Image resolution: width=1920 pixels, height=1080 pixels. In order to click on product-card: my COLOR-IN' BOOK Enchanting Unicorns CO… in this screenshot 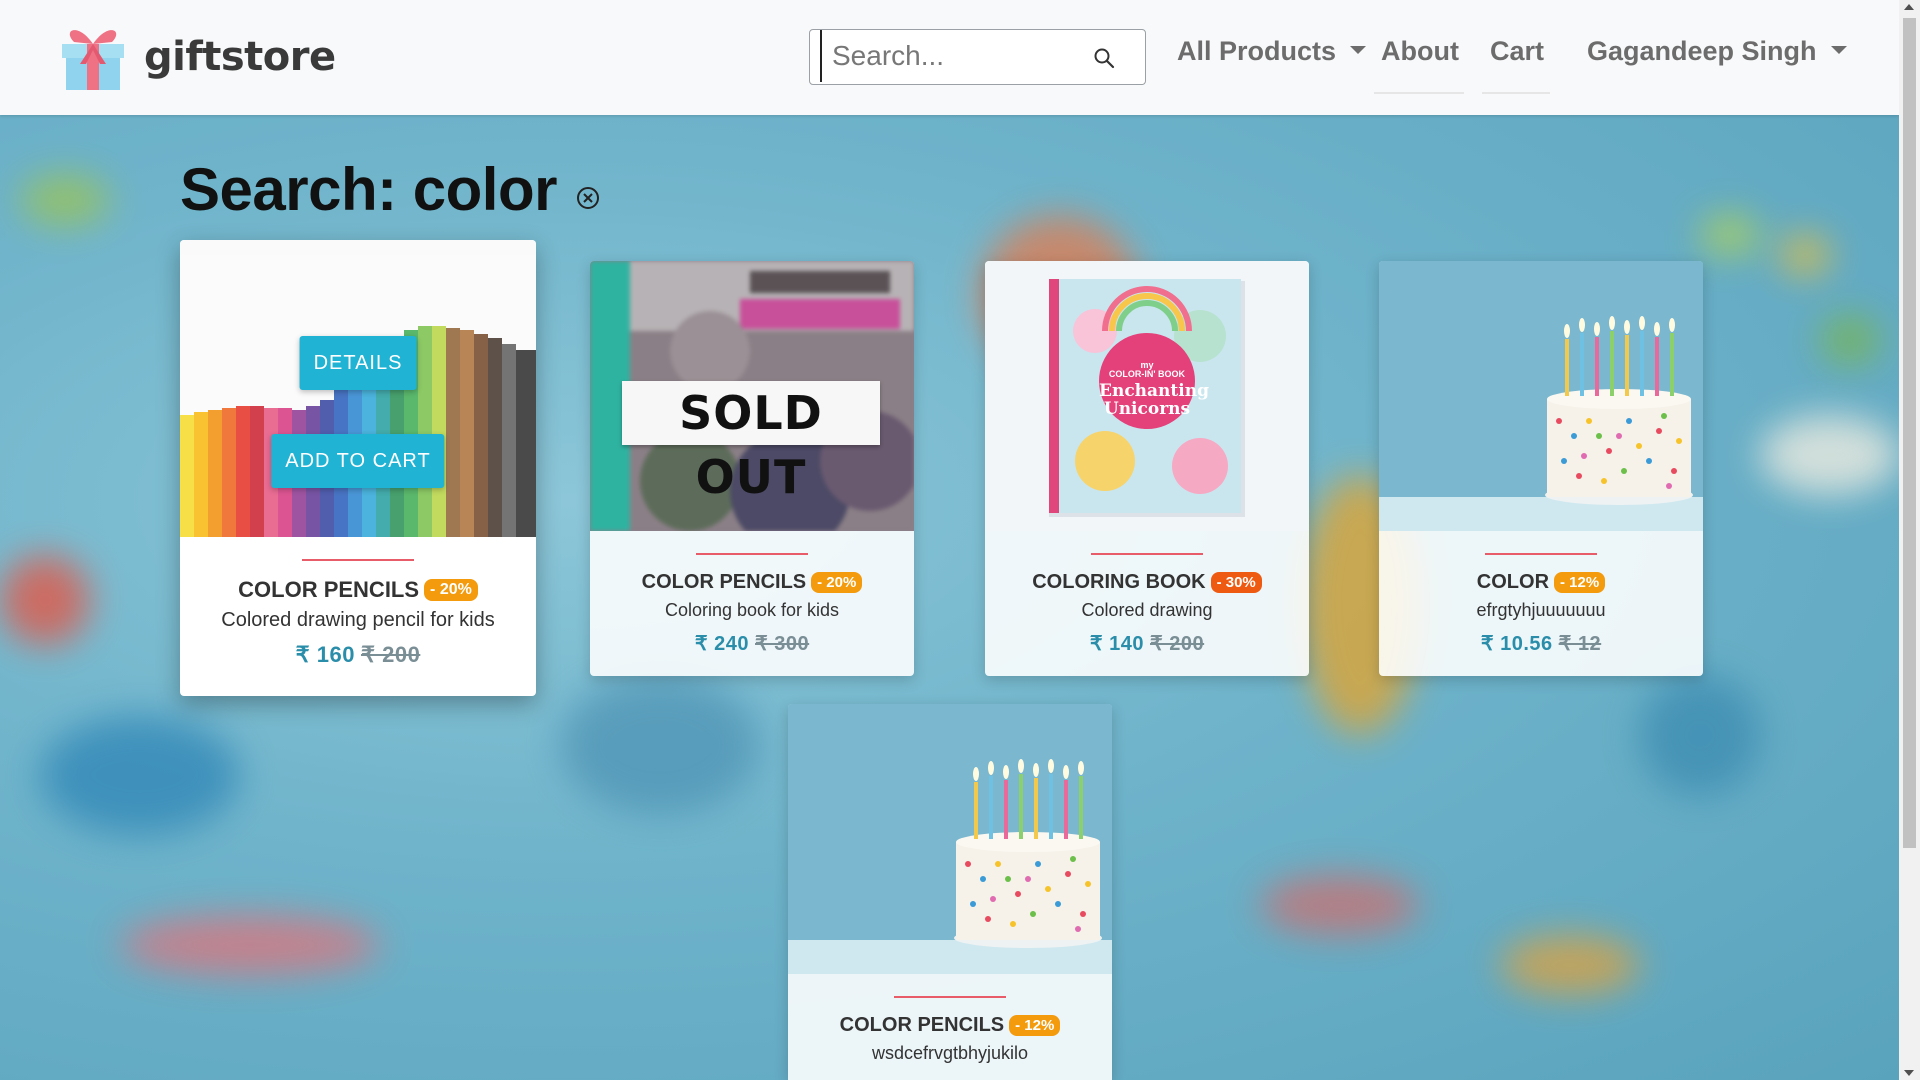, I will do `click(1147, 468)`.